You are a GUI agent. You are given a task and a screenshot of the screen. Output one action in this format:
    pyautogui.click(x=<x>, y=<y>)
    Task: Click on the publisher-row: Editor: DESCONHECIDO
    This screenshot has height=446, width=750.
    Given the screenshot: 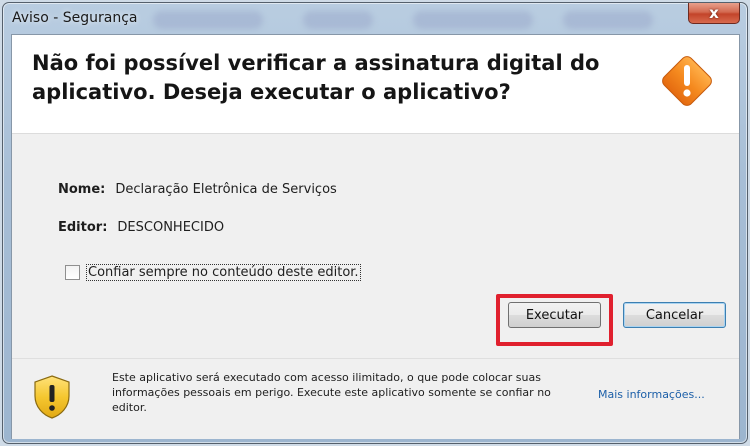 What is the action you would take?
    pyautogui.click(x=141, y=227)
    